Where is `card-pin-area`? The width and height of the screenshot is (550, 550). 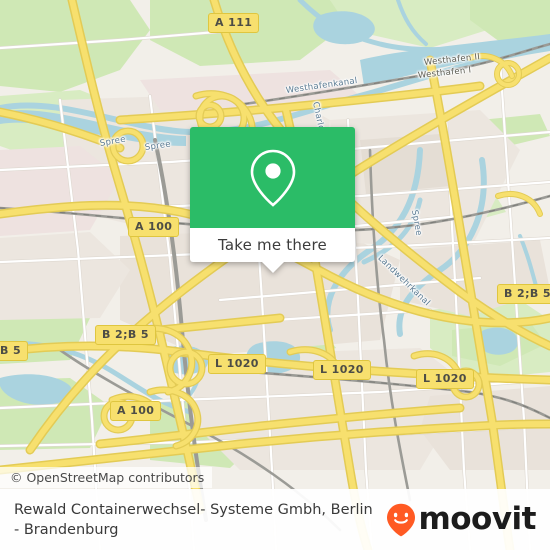 card-pin-area is located at coordinates (272, 177).